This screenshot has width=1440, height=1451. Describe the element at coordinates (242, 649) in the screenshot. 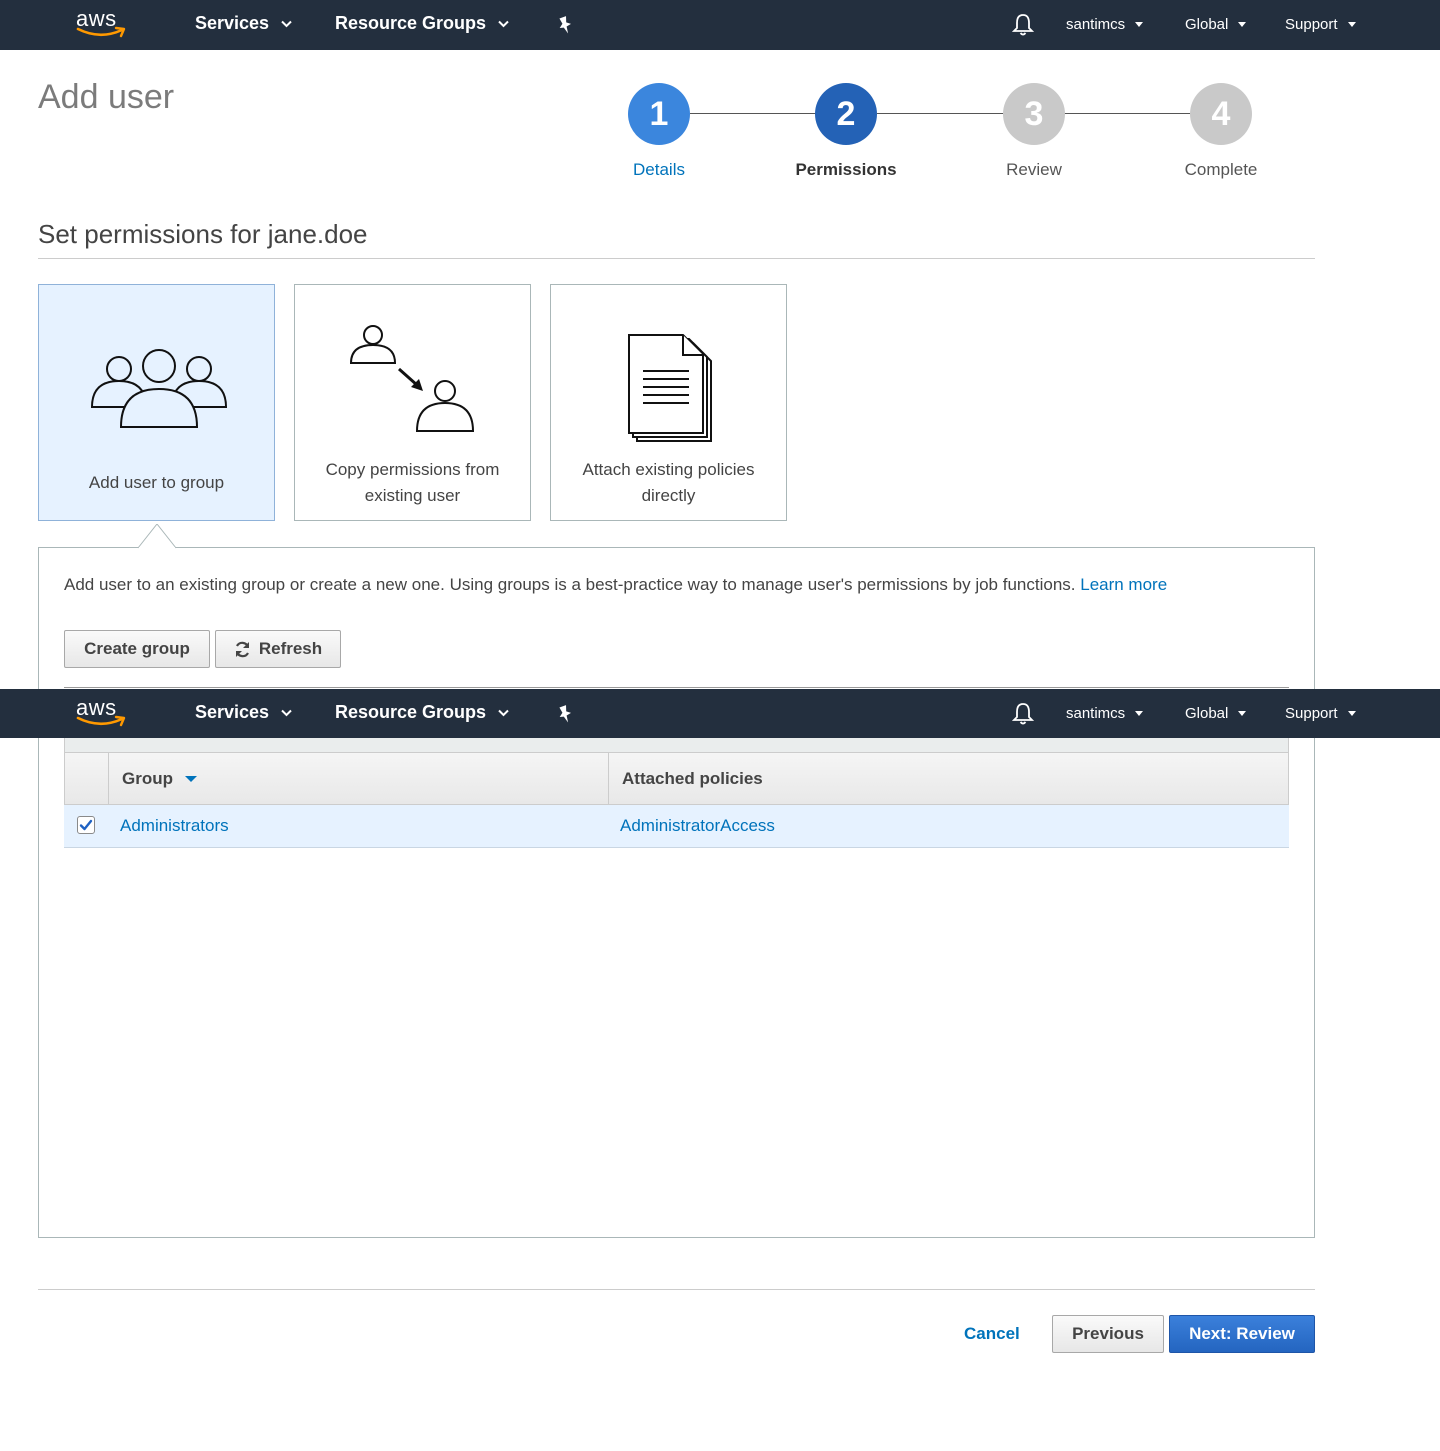

I see `refresh-icon` at that location.